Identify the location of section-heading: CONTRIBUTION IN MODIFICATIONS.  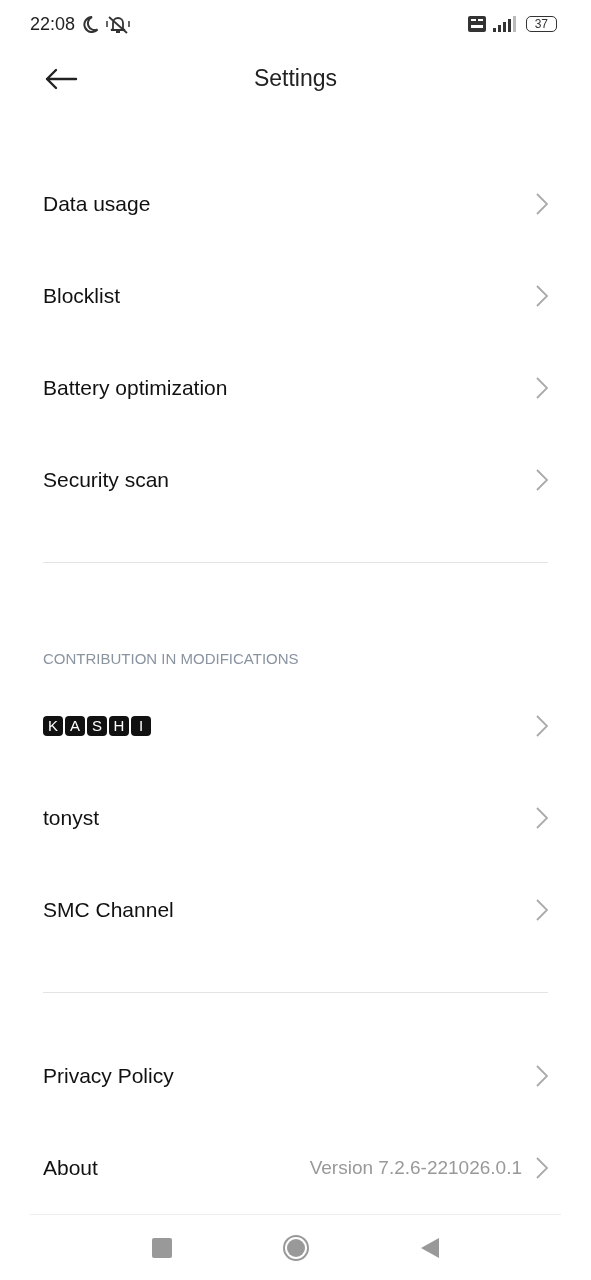
(171, 659).